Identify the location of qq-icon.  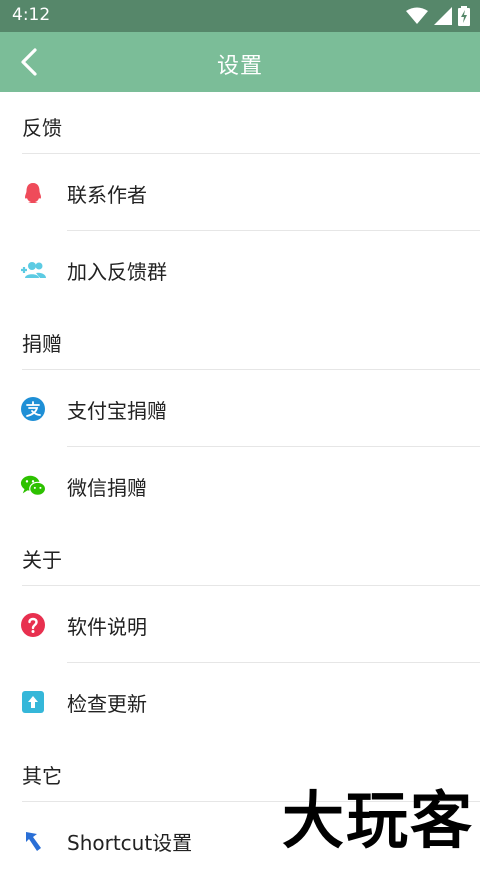
(33, 193).